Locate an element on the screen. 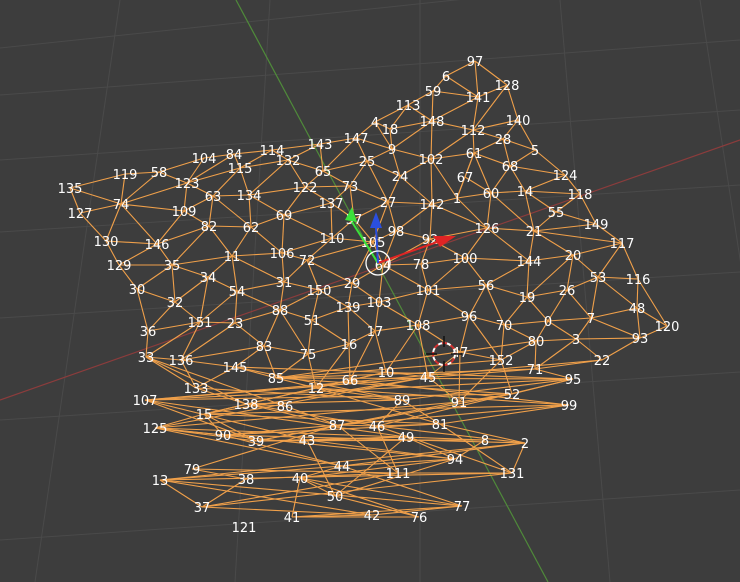 This screenshot has width=740, height=582. vertex-index-label: 136 is located at coordinates (181, 361).